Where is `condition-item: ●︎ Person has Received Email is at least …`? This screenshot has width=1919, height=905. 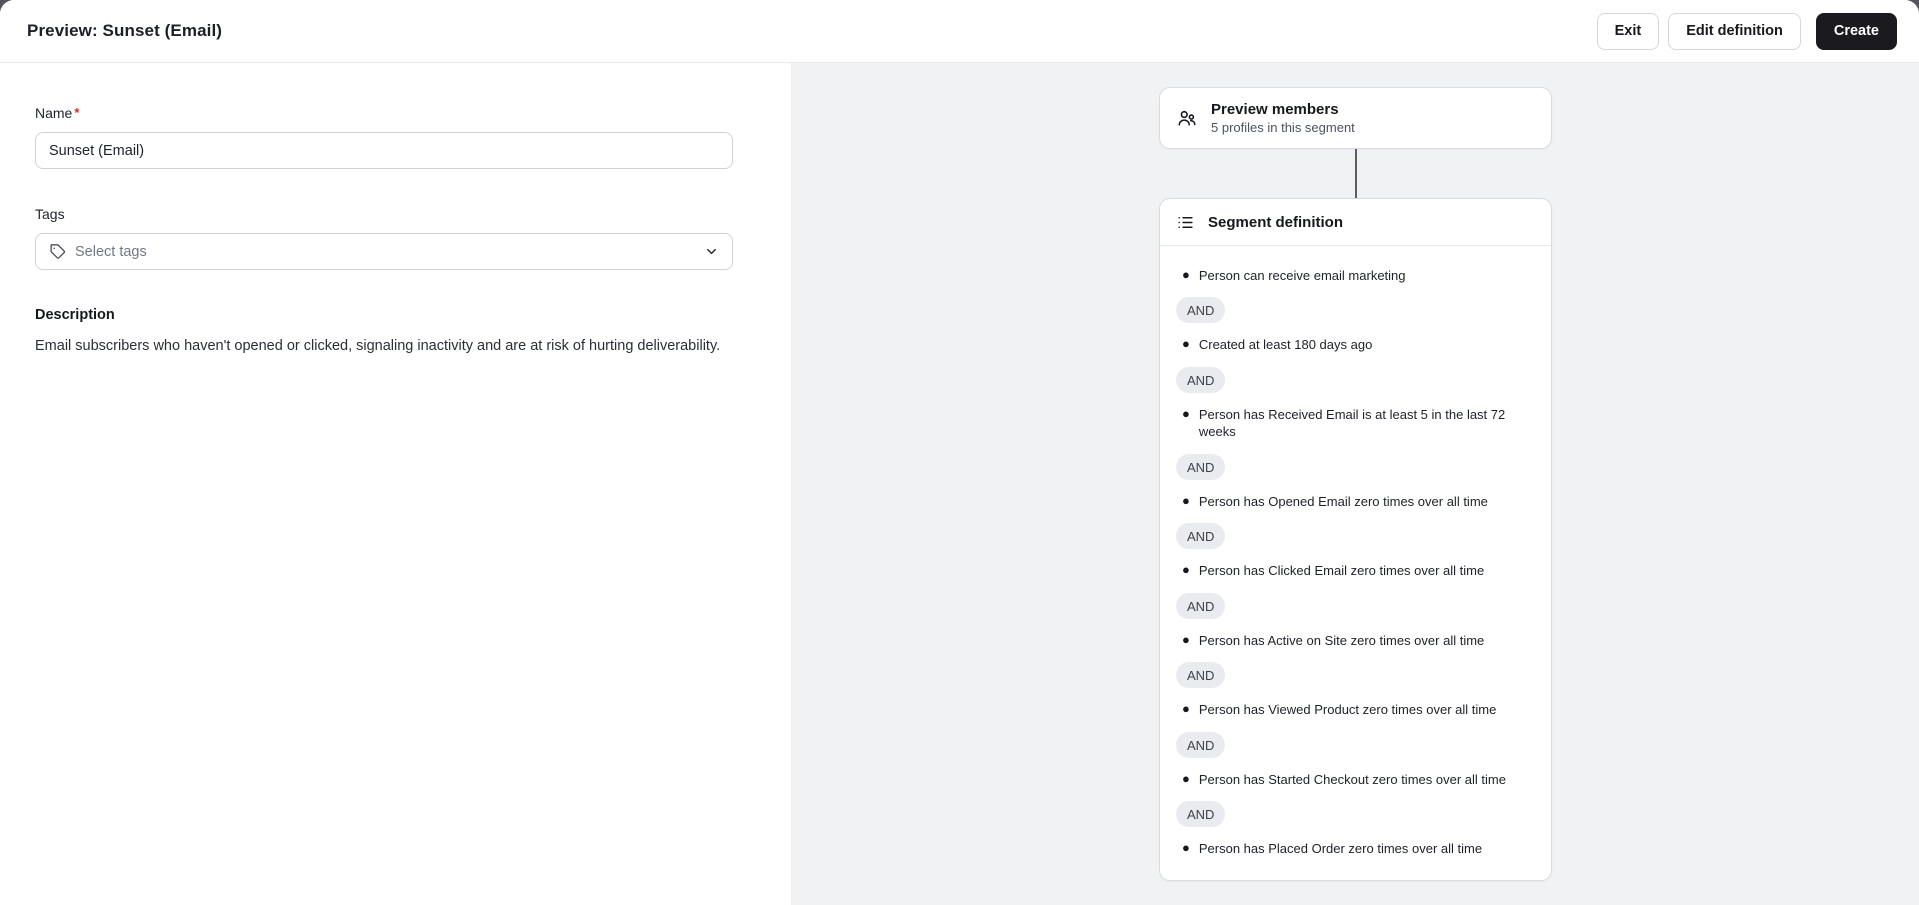 condition-item: ●︎ Person has Received Email is at least … is located at coordinates (1358, 423).